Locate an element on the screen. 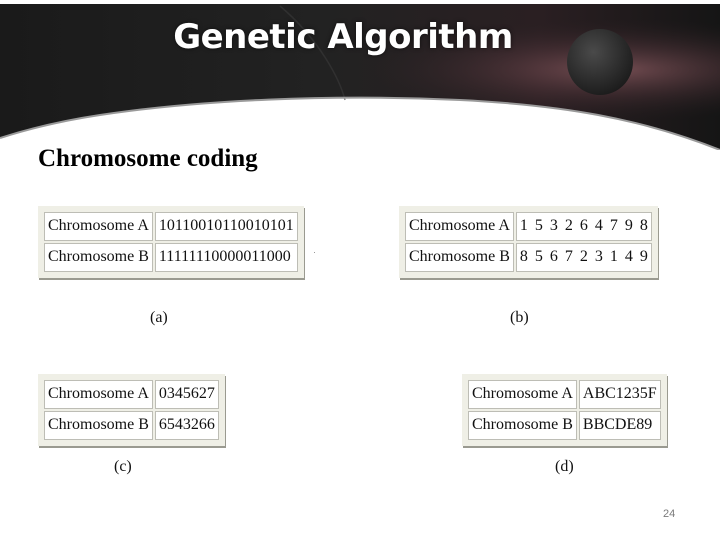 The width and height of the screenshot is (720, 540). table-row: Chromosome B 6543266 is located at coordinates (131, 425).